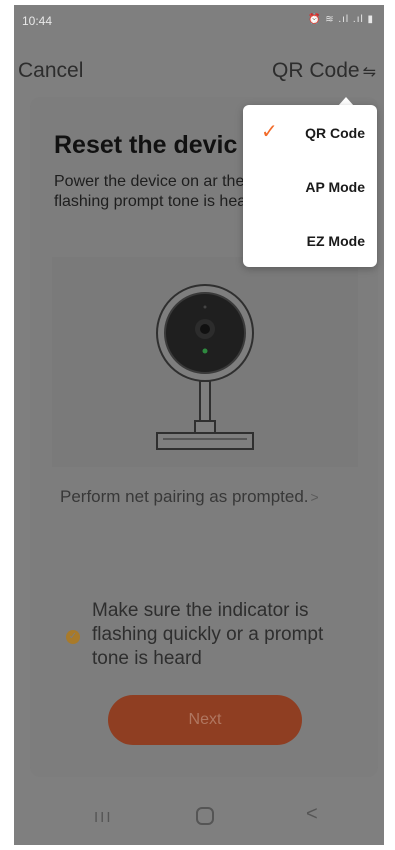 Image resolution: width=395 pixels, height=850 pixels. What do you see at coordinates (312, 814) in the screenshot?
I see `back-icon: <` at bounding box center [312, 814].